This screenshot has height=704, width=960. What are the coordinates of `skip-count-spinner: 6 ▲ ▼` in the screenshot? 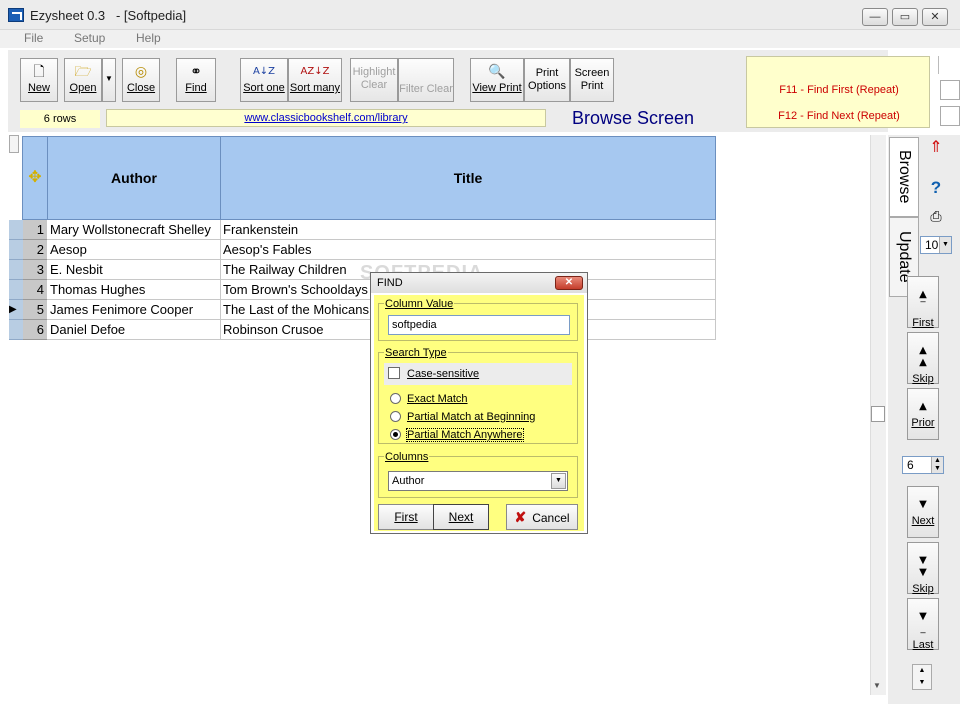 It's located at (923, 465).